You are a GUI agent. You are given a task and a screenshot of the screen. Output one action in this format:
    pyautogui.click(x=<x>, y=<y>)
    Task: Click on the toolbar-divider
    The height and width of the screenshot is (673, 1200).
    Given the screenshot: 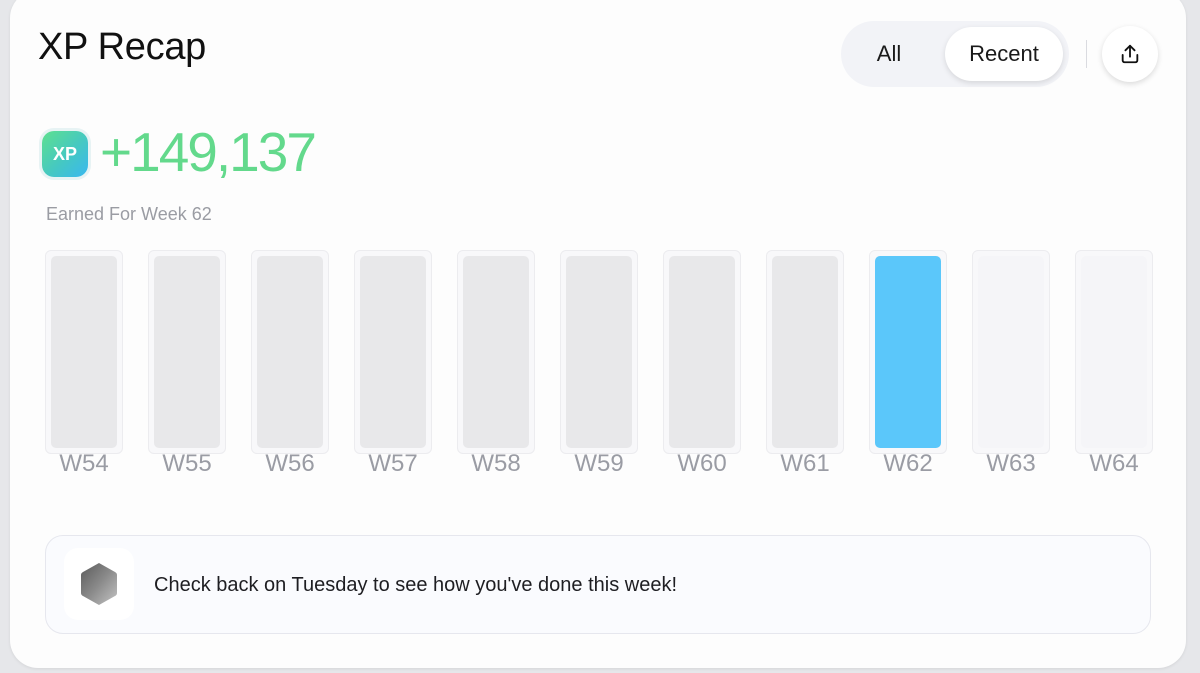 What is the action you would take?
    pyautogui.click(x=1086, y=54)
    